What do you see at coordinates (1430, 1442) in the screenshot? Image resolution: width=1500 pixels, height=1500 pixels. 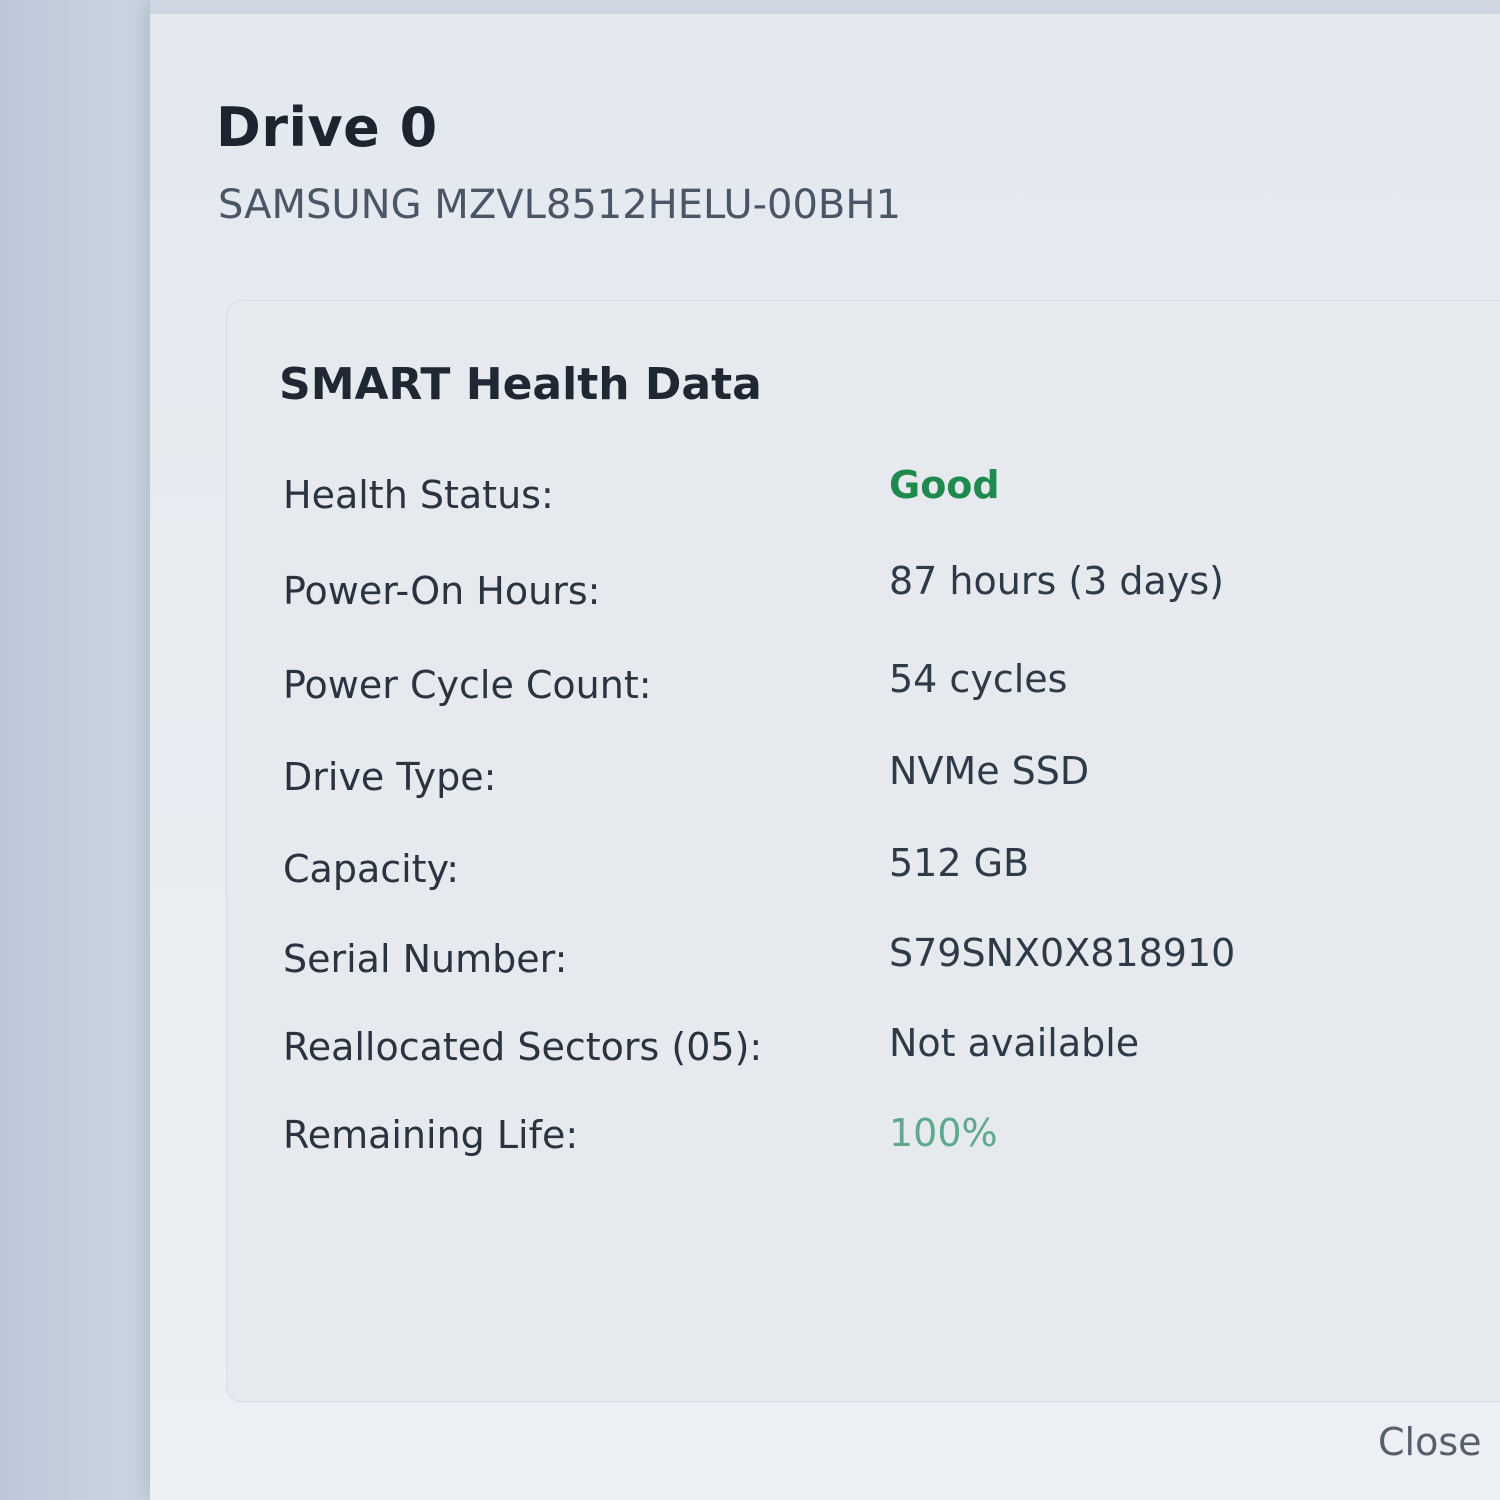 I see `close-button: Close` at bounding box center [1430, 1442].